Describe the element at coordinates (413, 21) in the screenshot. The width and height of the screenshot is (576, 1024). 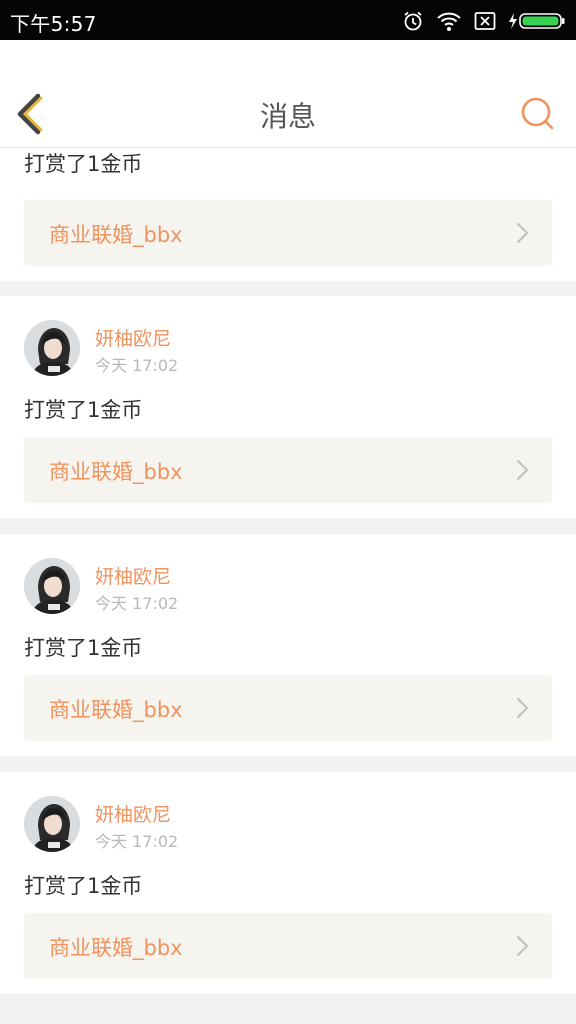
I see `alarm-icon` at that location.